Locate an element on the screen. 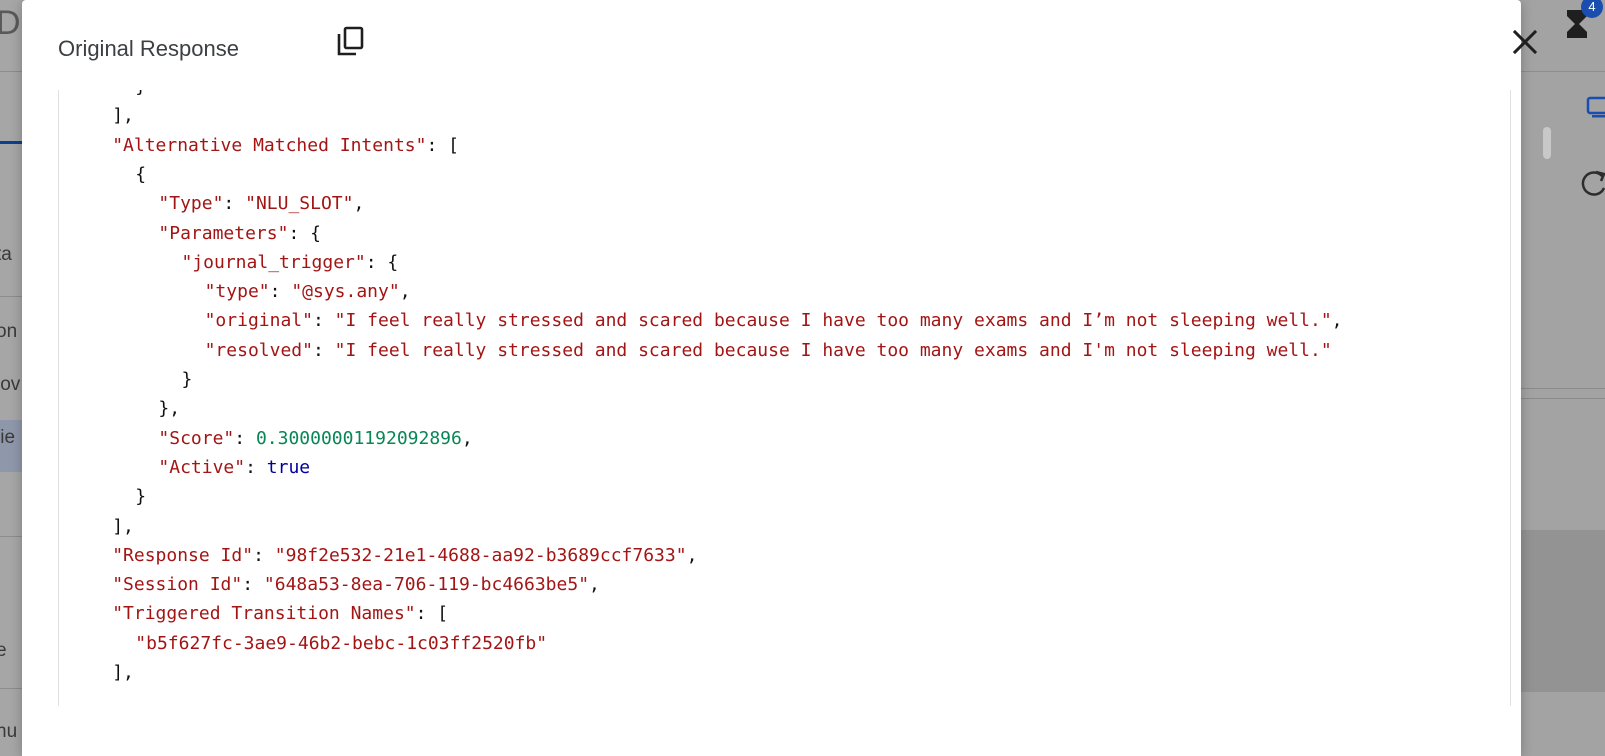 This screenshot has width=1605, height=756. json-string: "b5f627fc-3ae9-46b2-bebc-1c03ff2520fb" is located at coordinates (341, 643).